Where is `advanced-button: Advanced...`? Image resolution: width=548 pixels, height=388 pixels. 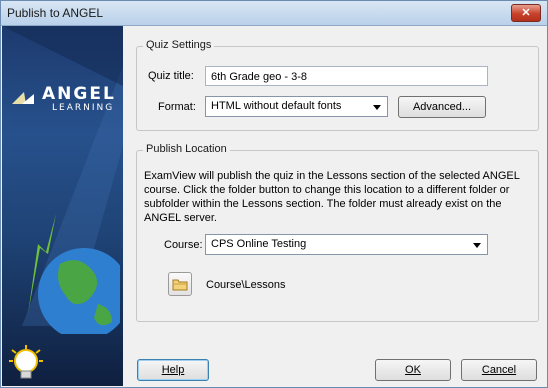
advanced-button: Advanced... is located at coordinates (442, 107).